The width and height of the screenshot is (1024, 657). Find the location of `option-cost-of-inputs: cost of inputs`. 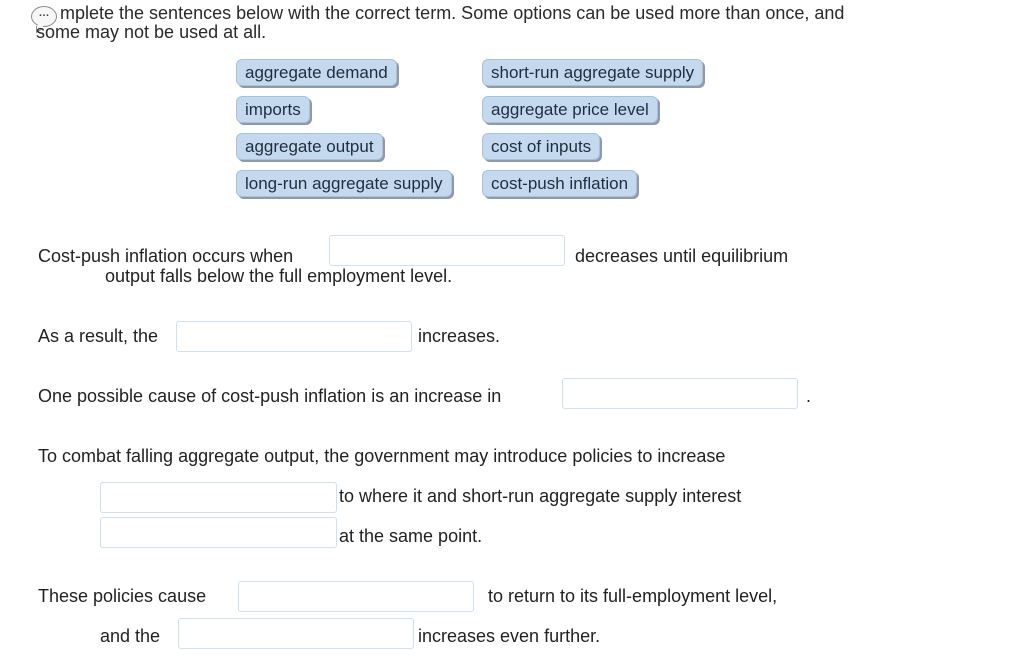

option-cost-of-inputs: cost of inputs is located at coordinates (541, 146).